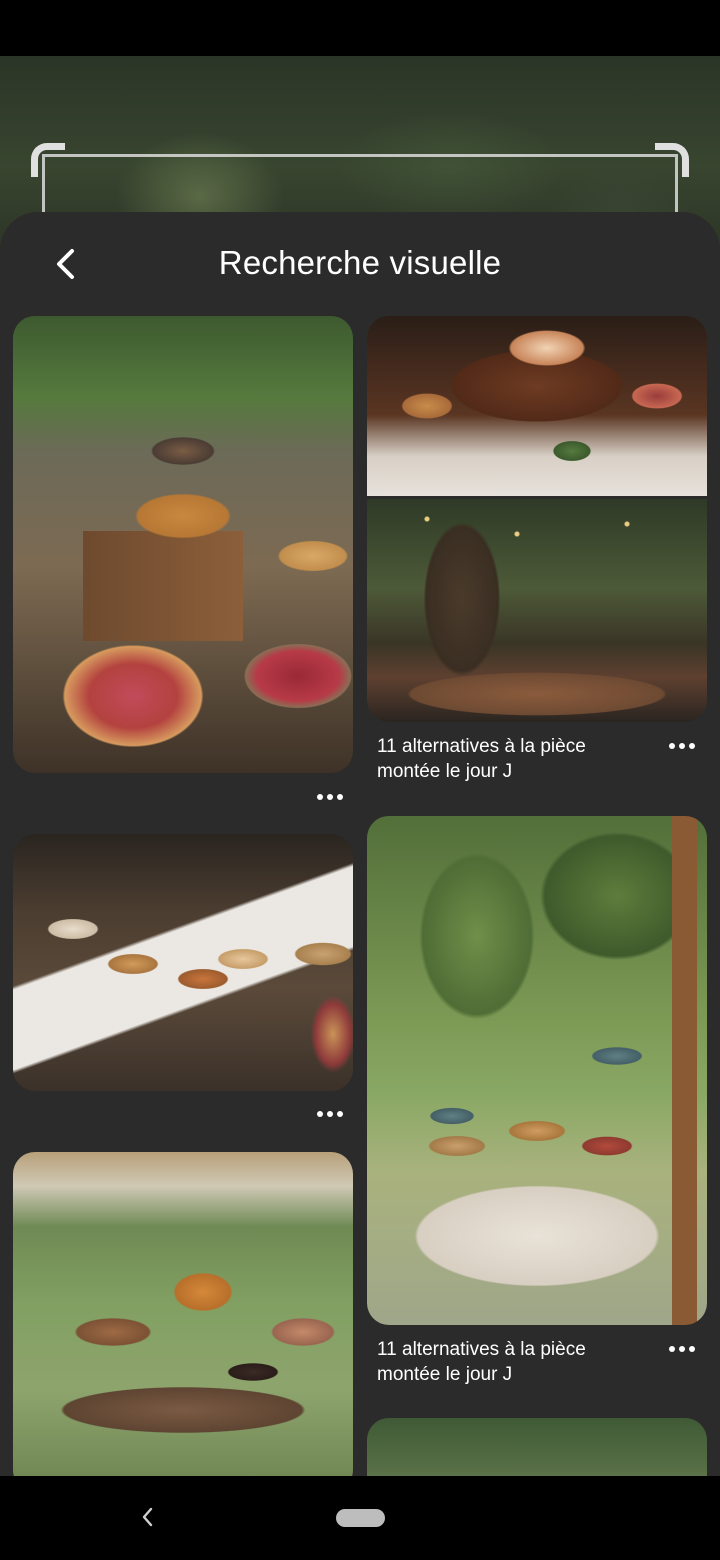  I want to click on status-bar, so click(360, 28).